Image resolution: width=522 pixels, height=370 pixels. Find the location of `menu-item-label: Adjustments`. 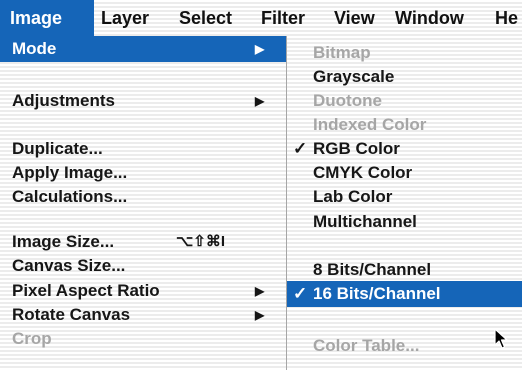

menu-item-label: Adjustments is located at coordinates (63, 100).